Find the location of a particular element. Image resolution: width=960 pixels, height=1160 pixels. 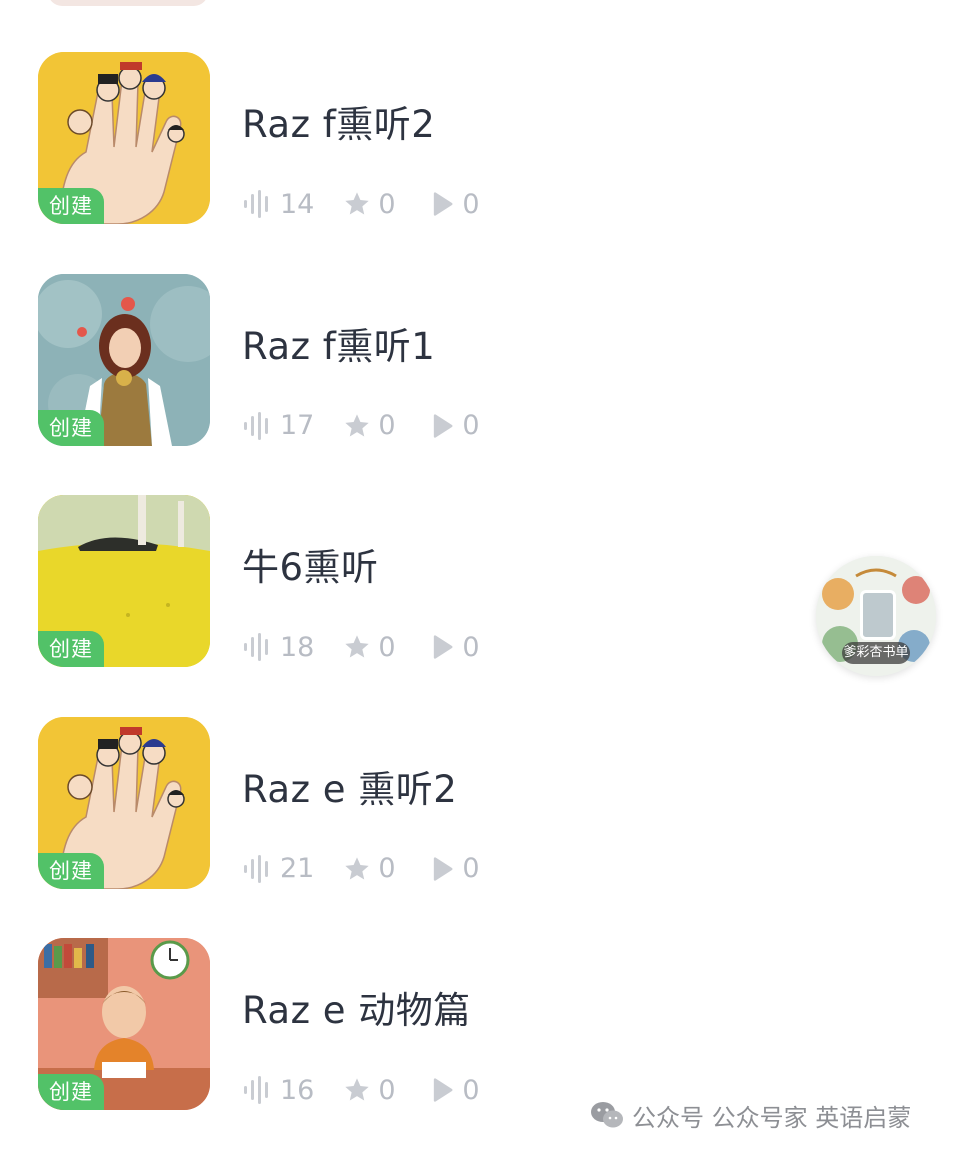

playlist-title: Raz e 动物篇 is located at coordinates (356, 1007).